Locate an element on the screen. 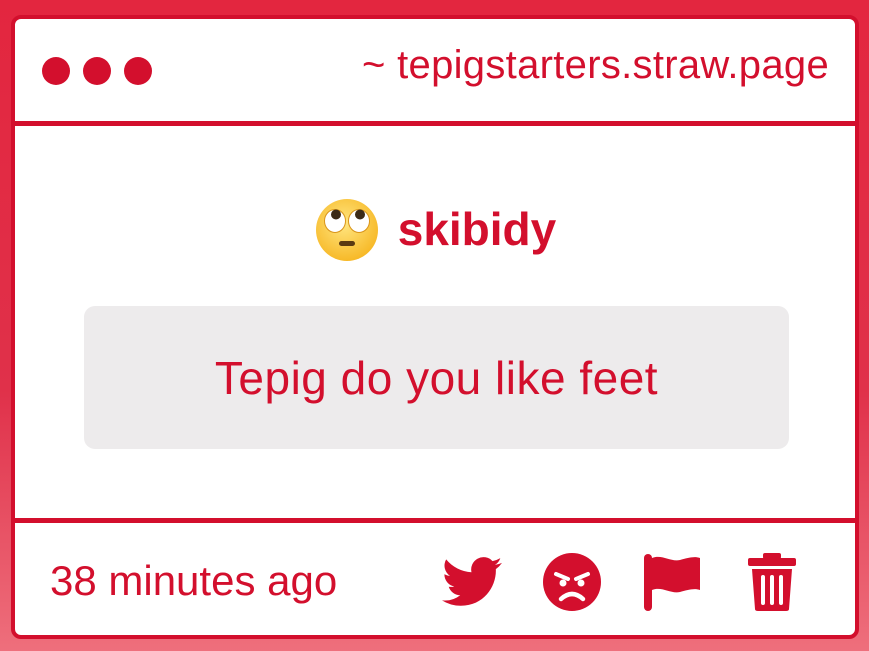 The width and height of the screenshot is (869, 651). flag-icon is located at coordinates (672, 582).